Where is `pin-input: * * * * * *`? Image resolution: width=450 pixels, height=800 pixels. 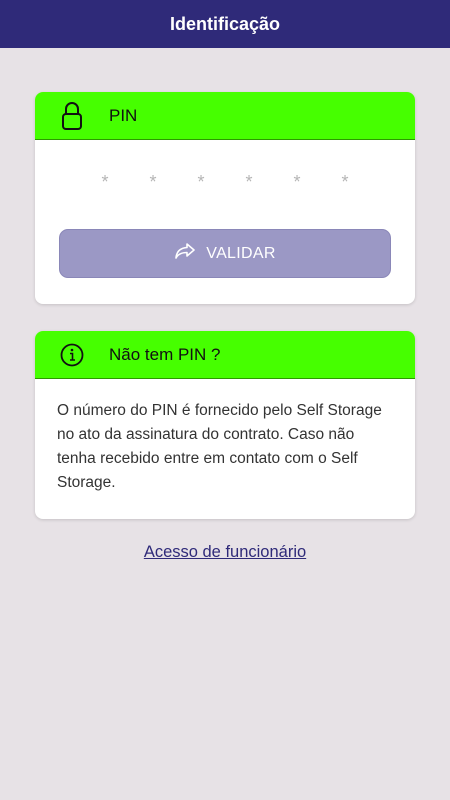 pin-input: * * * * * * is located at coordinates (225, 182).